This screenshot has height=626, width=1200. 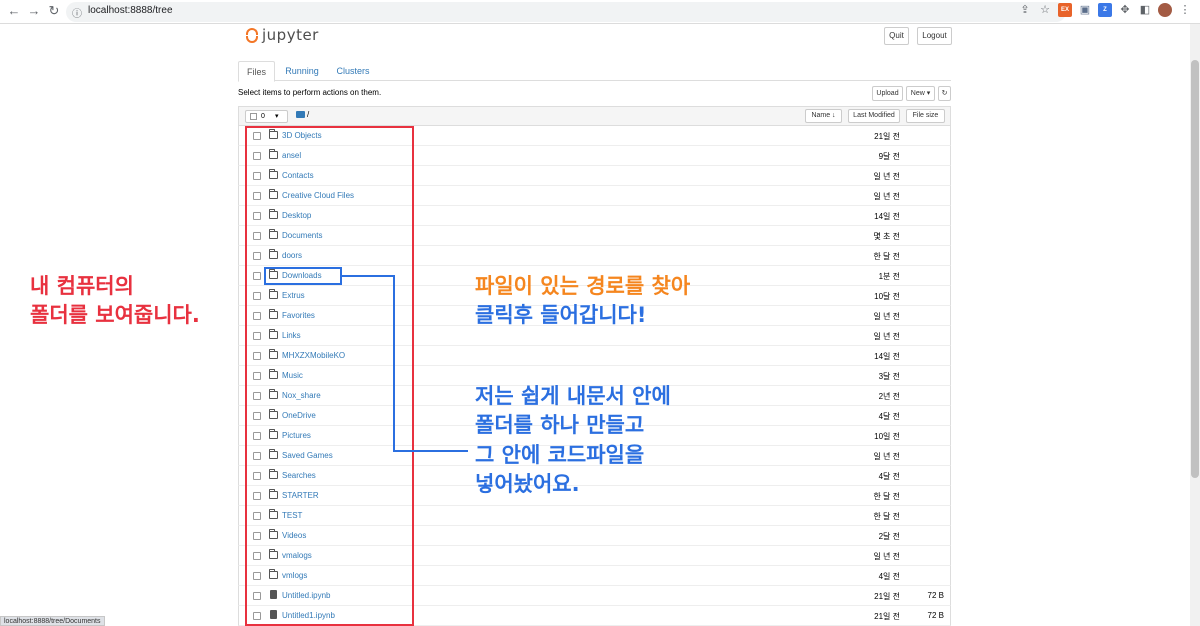 What do you see at coordinates (310, 92) in the screenshot?
I see `selection-hint: Select items to perform actions on them.` at bounding box center [310, 92].